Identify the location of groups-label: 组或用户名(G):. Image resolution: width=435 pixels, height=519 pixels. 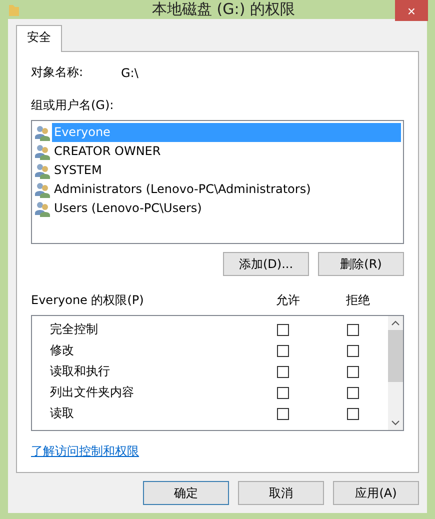
(73, 105).